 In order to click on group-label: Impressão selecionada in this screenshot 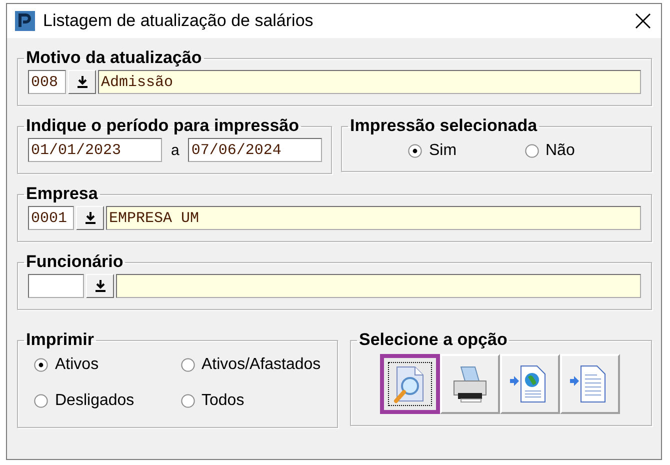, I will do `click(443, 126)`.